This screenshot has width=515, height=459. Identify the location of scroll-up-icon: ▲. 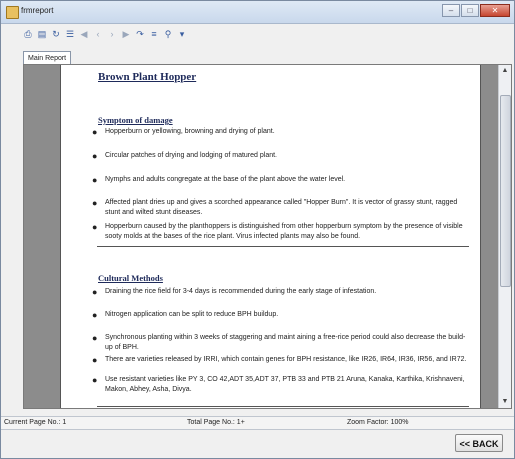
(505, 71).